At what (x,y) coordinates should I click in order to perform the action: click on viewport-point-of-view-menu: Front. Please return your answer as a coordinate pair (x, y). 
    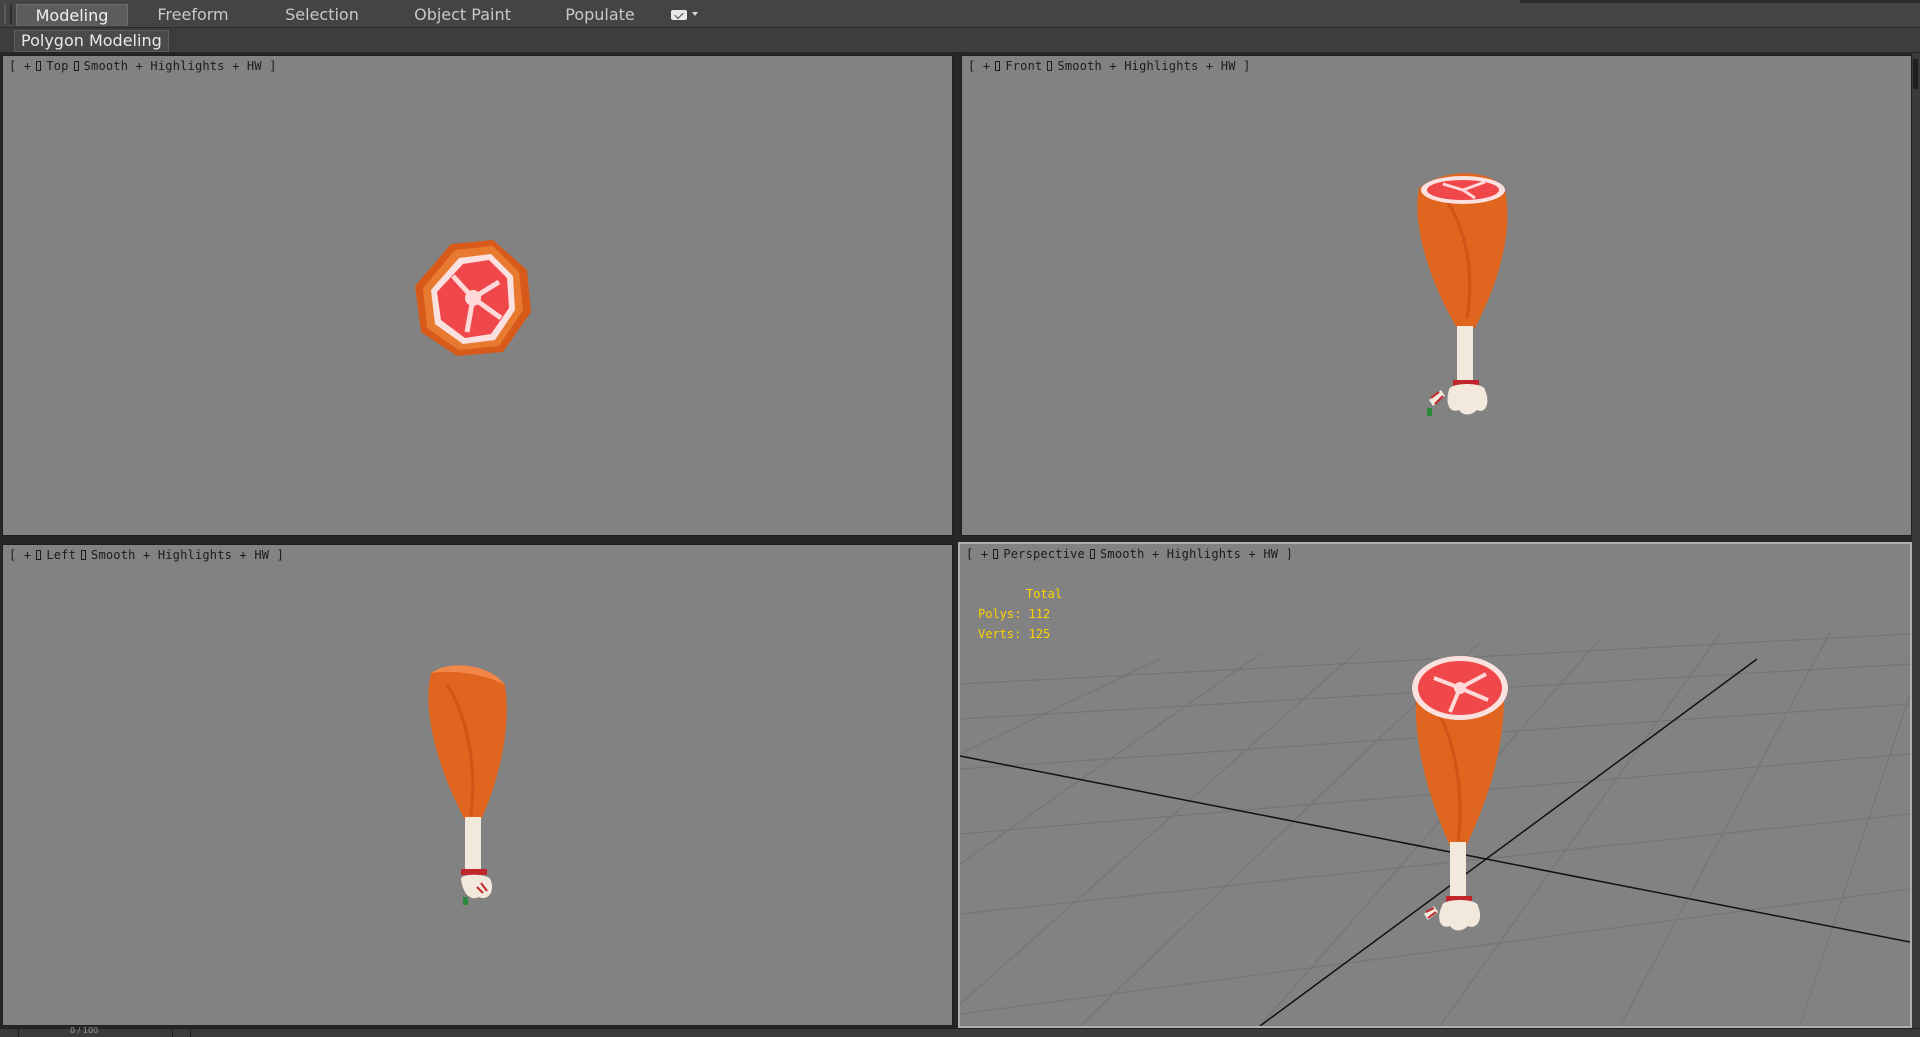
    Looking at the image, I should click on (1023, 66).